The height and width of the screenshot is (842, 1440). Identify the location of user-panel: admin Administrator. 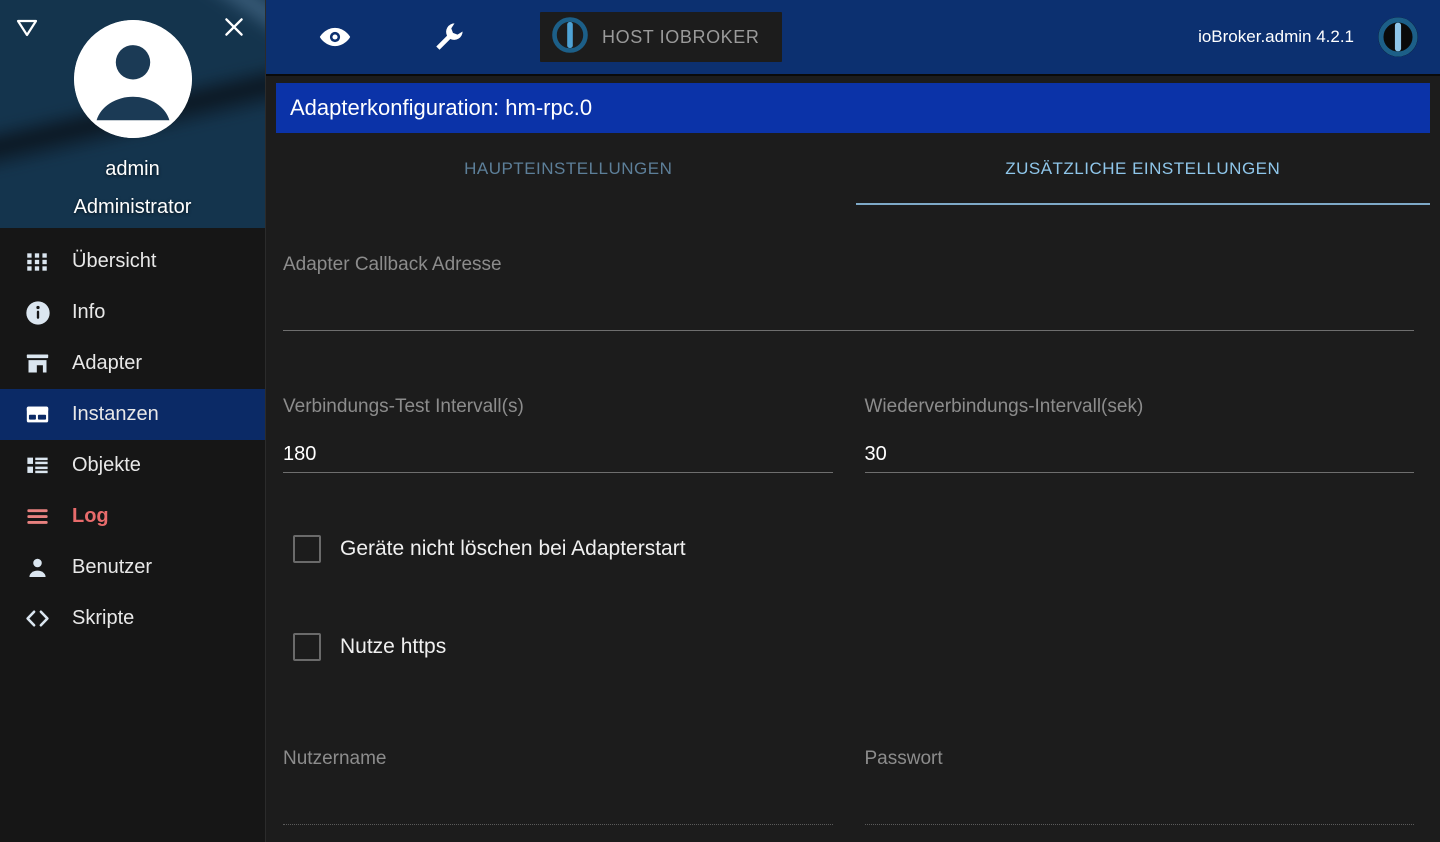
(132, 114).